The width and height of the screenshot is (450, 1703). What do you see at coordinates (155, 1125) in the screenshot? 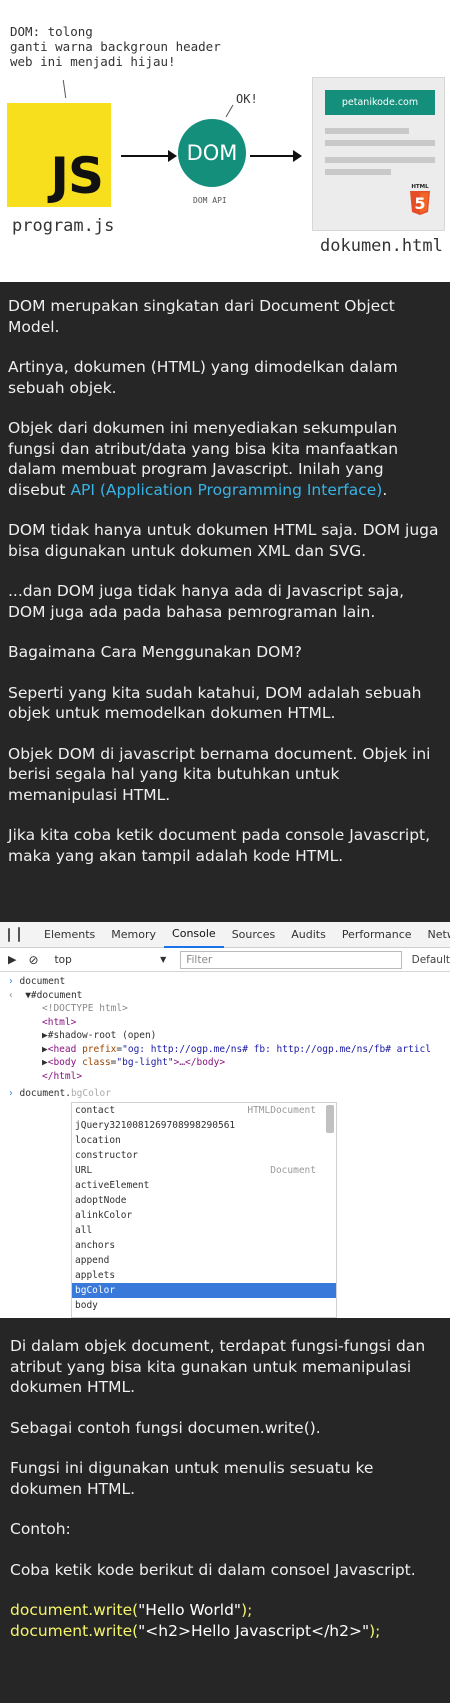
I see `autocomplete-item-label: jQuery3210081269708998290561` at bounding box center [155, 1125].